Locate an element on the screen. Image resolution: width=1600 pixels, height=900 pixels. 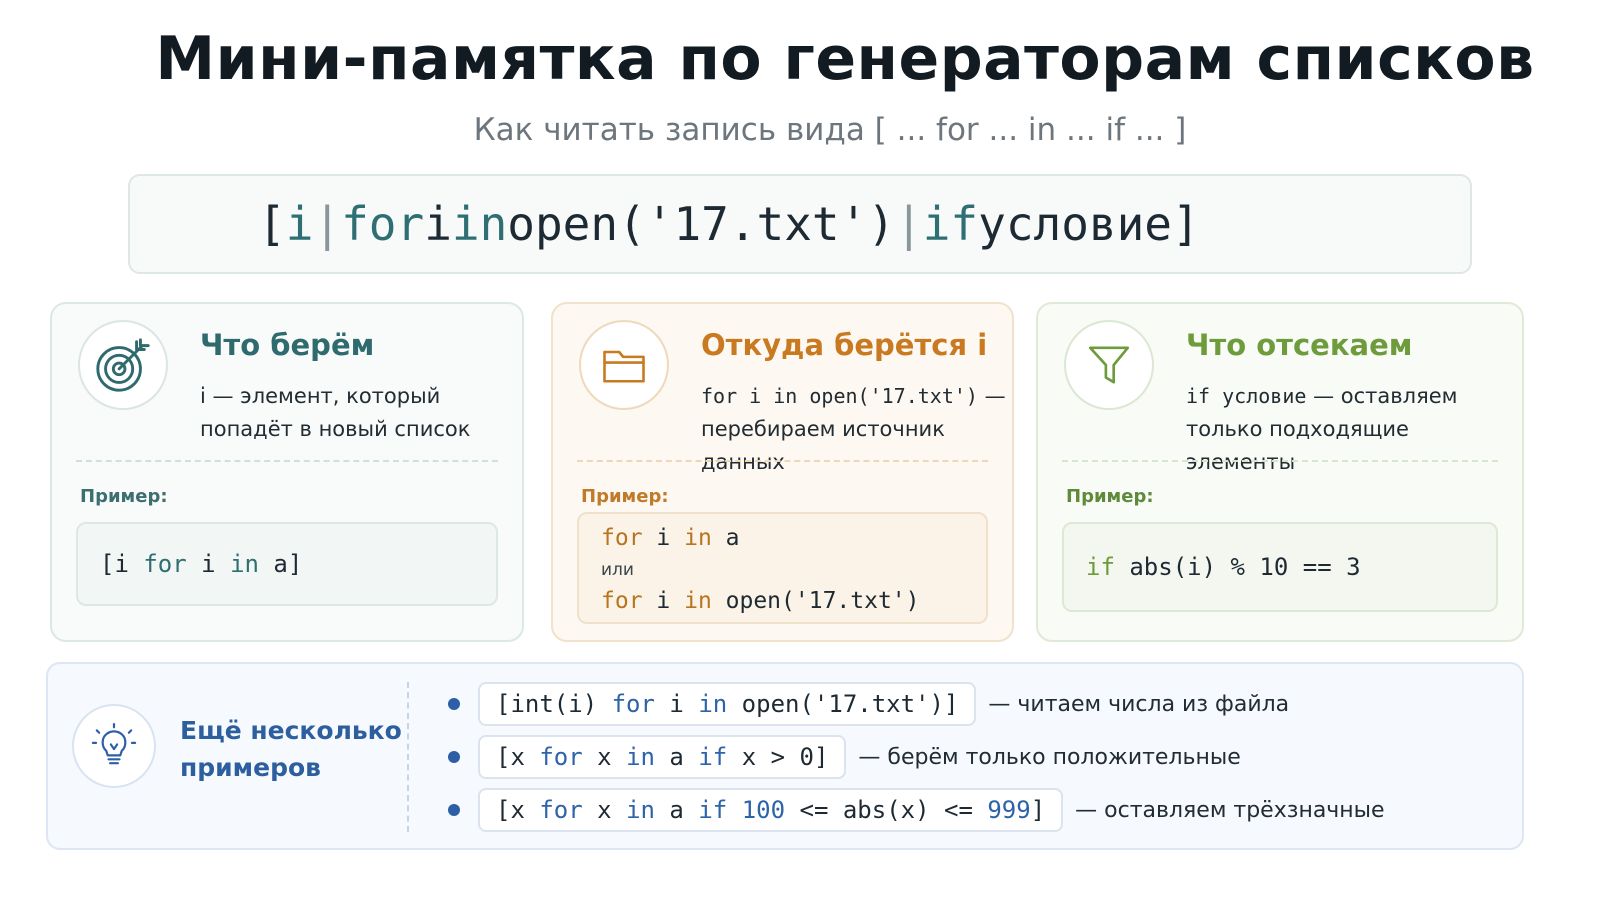
formula-close-bracket: ] is located at coordinates (1186, 224).